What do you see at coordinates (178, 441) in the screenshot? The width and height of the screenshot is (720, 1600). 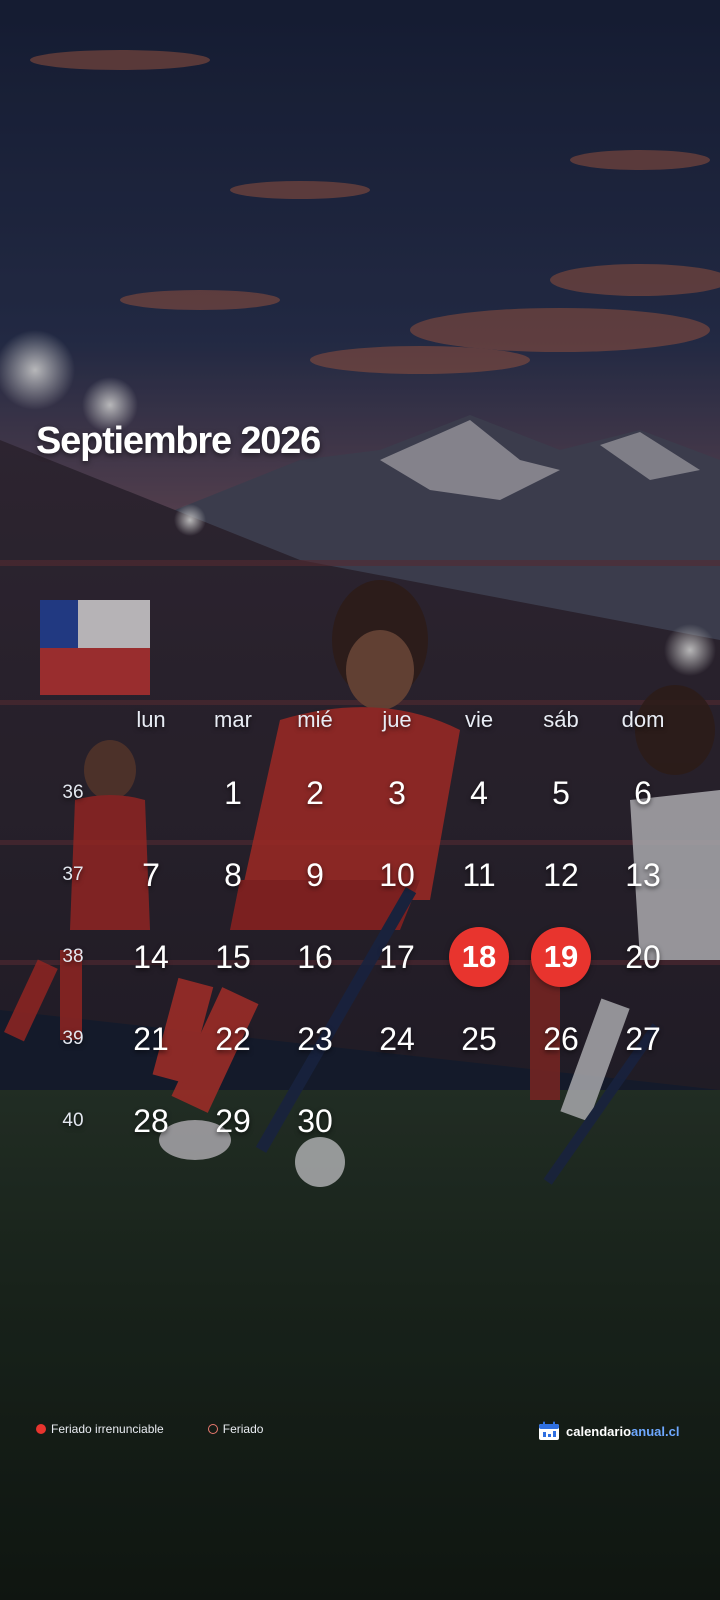 I see `month-title: Septiembre 2026` at bounding box center [178, 441].